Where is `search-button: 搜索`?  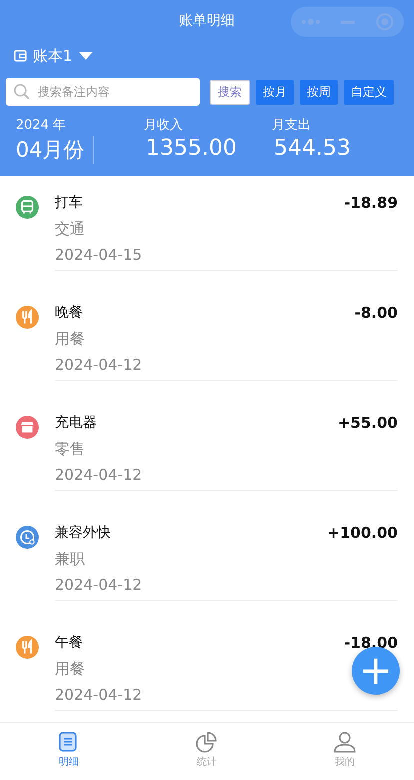
search-button: 搜索 is located at coordinates (230, 92).